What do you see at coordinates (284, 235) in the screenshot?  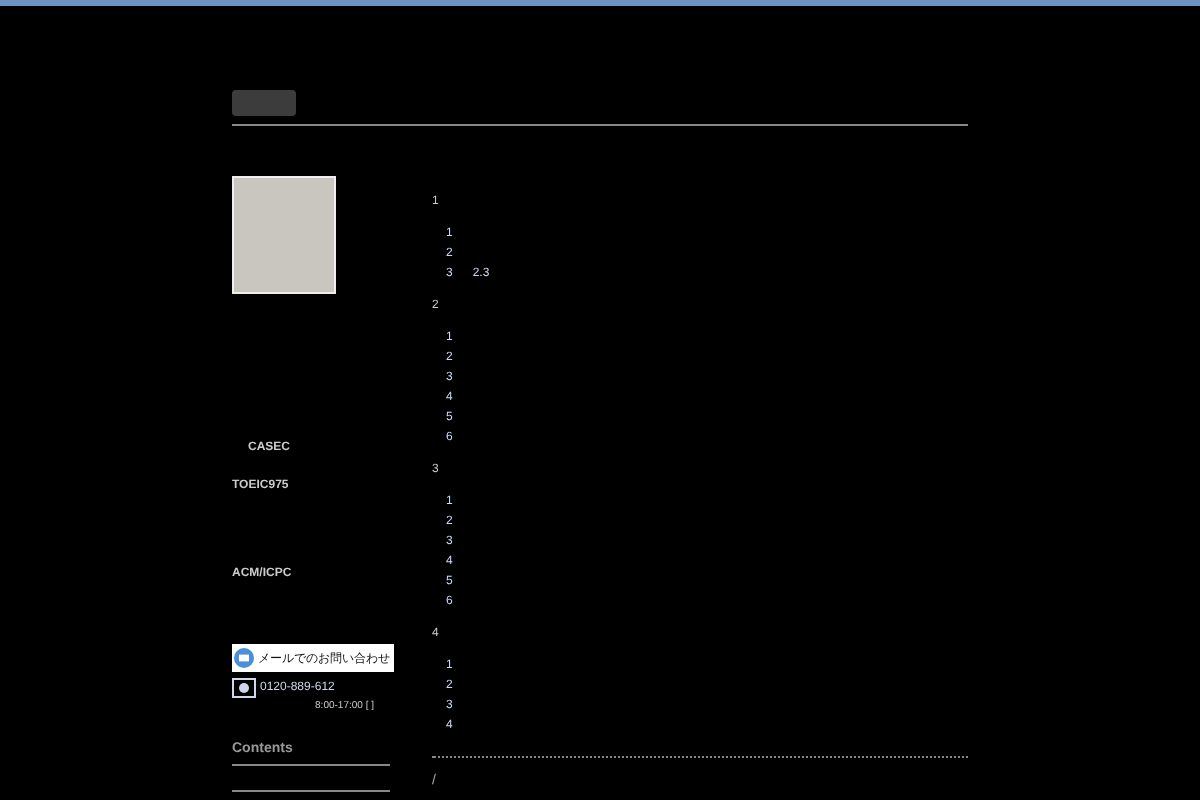 I see `photo-placeholder` at bounding box center [284, 235].